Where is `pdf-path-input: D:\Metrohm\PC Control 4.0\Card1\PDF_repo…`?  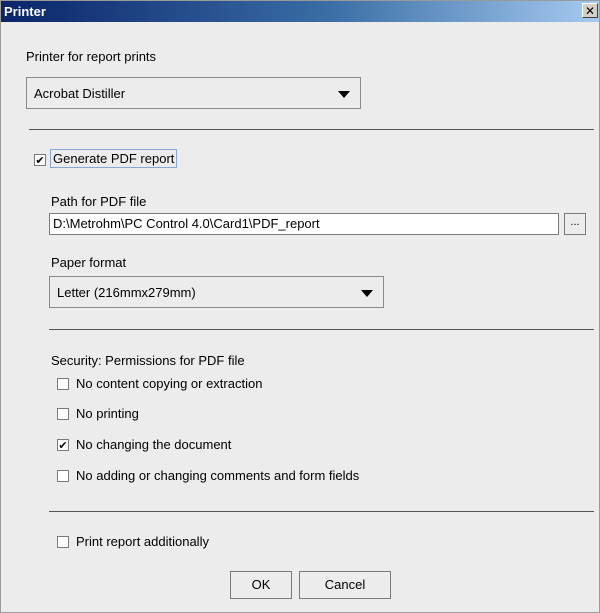 pdf-path-input: D:\Metrohm\PC Control 4.0\Card1\PDF_repo… is located at coordinates (304, 224).